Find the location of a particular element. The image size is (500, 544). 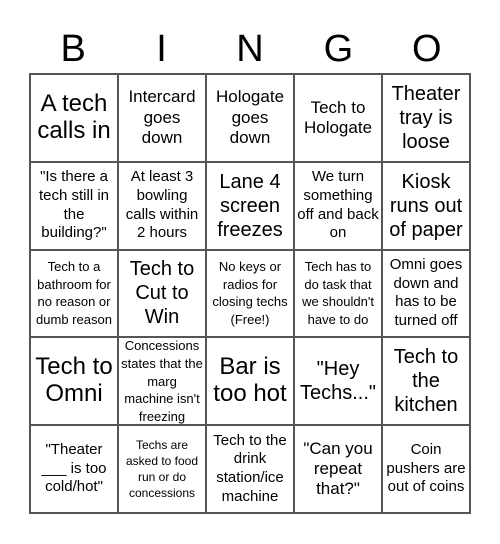

bingo-cell-r4-c3: Bar is too hot is located at coordinates (250, 381).